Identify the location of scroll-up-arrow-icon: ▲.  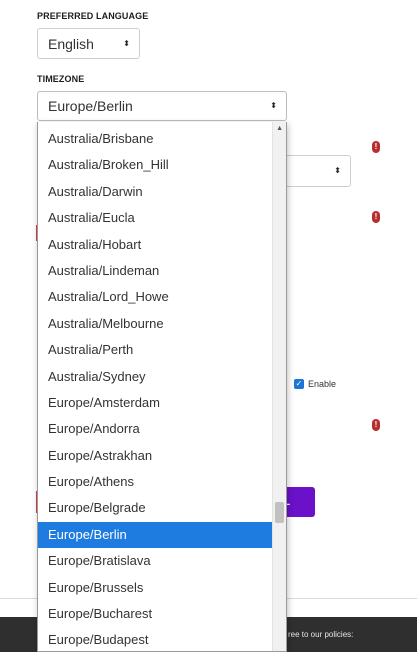
(279, 128).